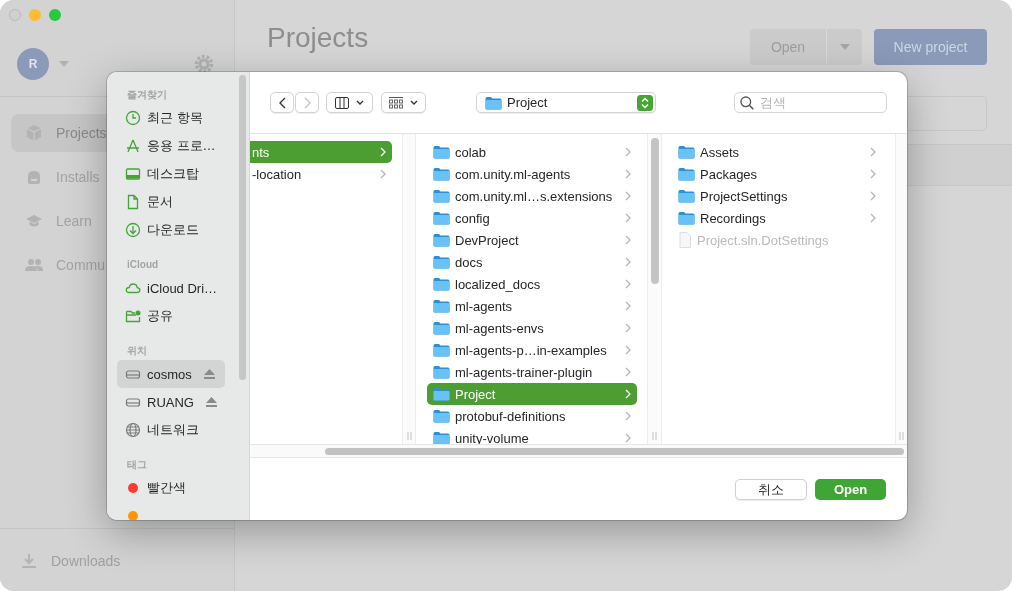 Image resolution: width=1012 pixels, height=591 pixels. What do you see at coordinates (137, 465) in the screenshot?
I see `section-heading: 태그` at bounding box center [137, 465].